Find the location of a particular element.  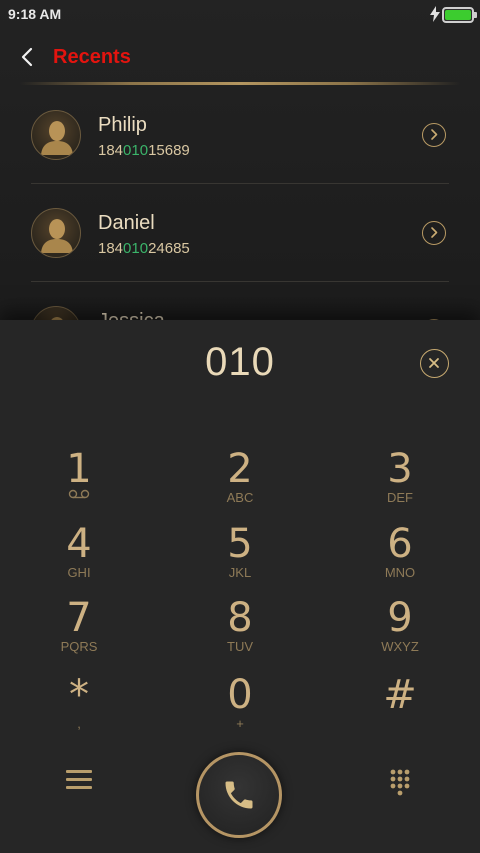

contact-number: 18401015689 is located at coordinates (144, 150).